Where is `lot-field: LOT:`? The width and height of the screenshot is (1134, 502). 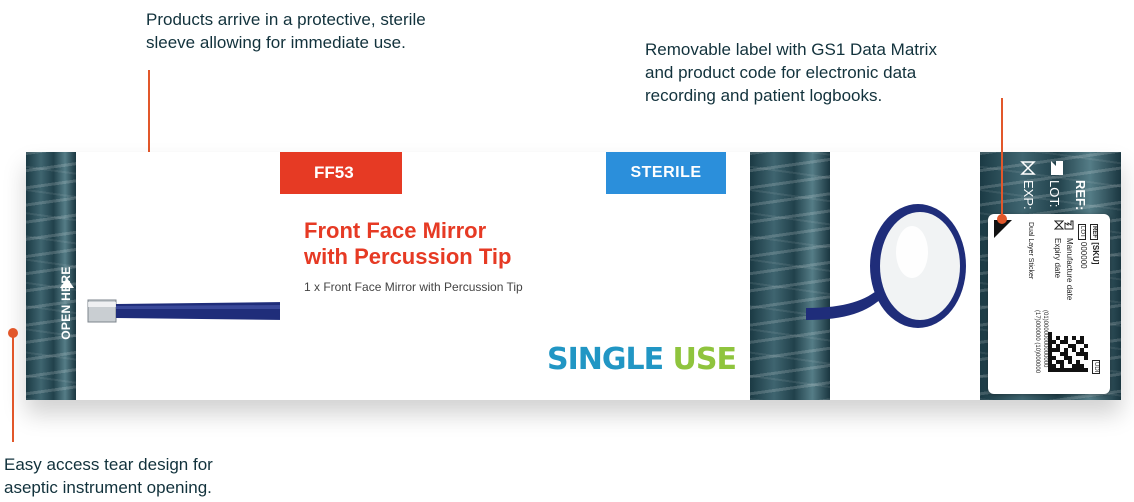 lot-field: LOT: is located at coordinates (1054, 194).